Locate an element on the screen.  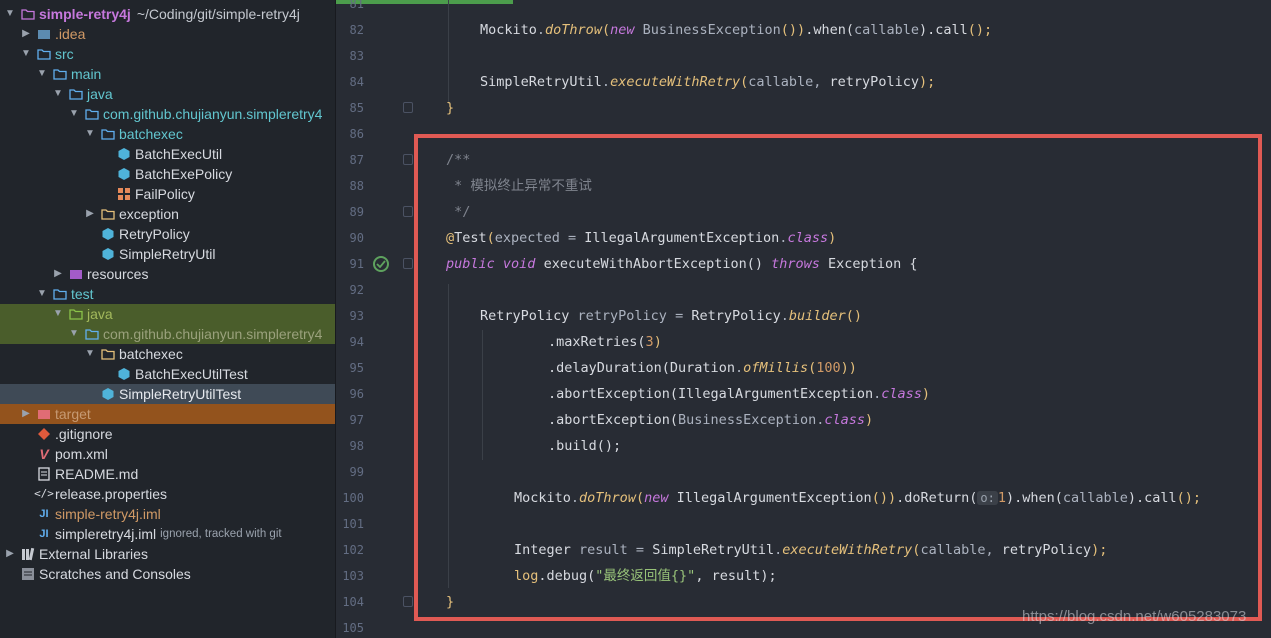
tree-row-java-test: ▼ java is located at coordinates (167, 314).